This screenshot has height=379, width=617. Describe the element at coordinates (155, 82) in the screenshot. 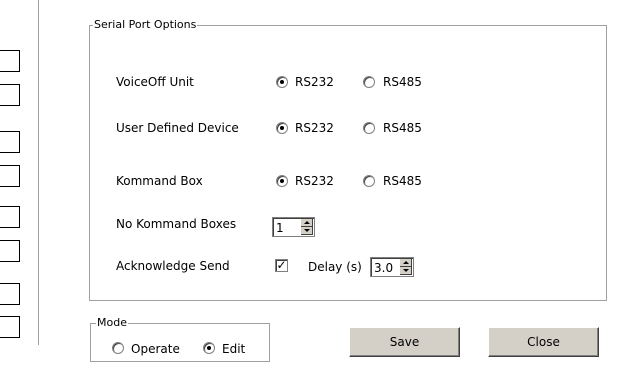

I see `voiceoff-unit-label: VoiceOff Unit` at that location.